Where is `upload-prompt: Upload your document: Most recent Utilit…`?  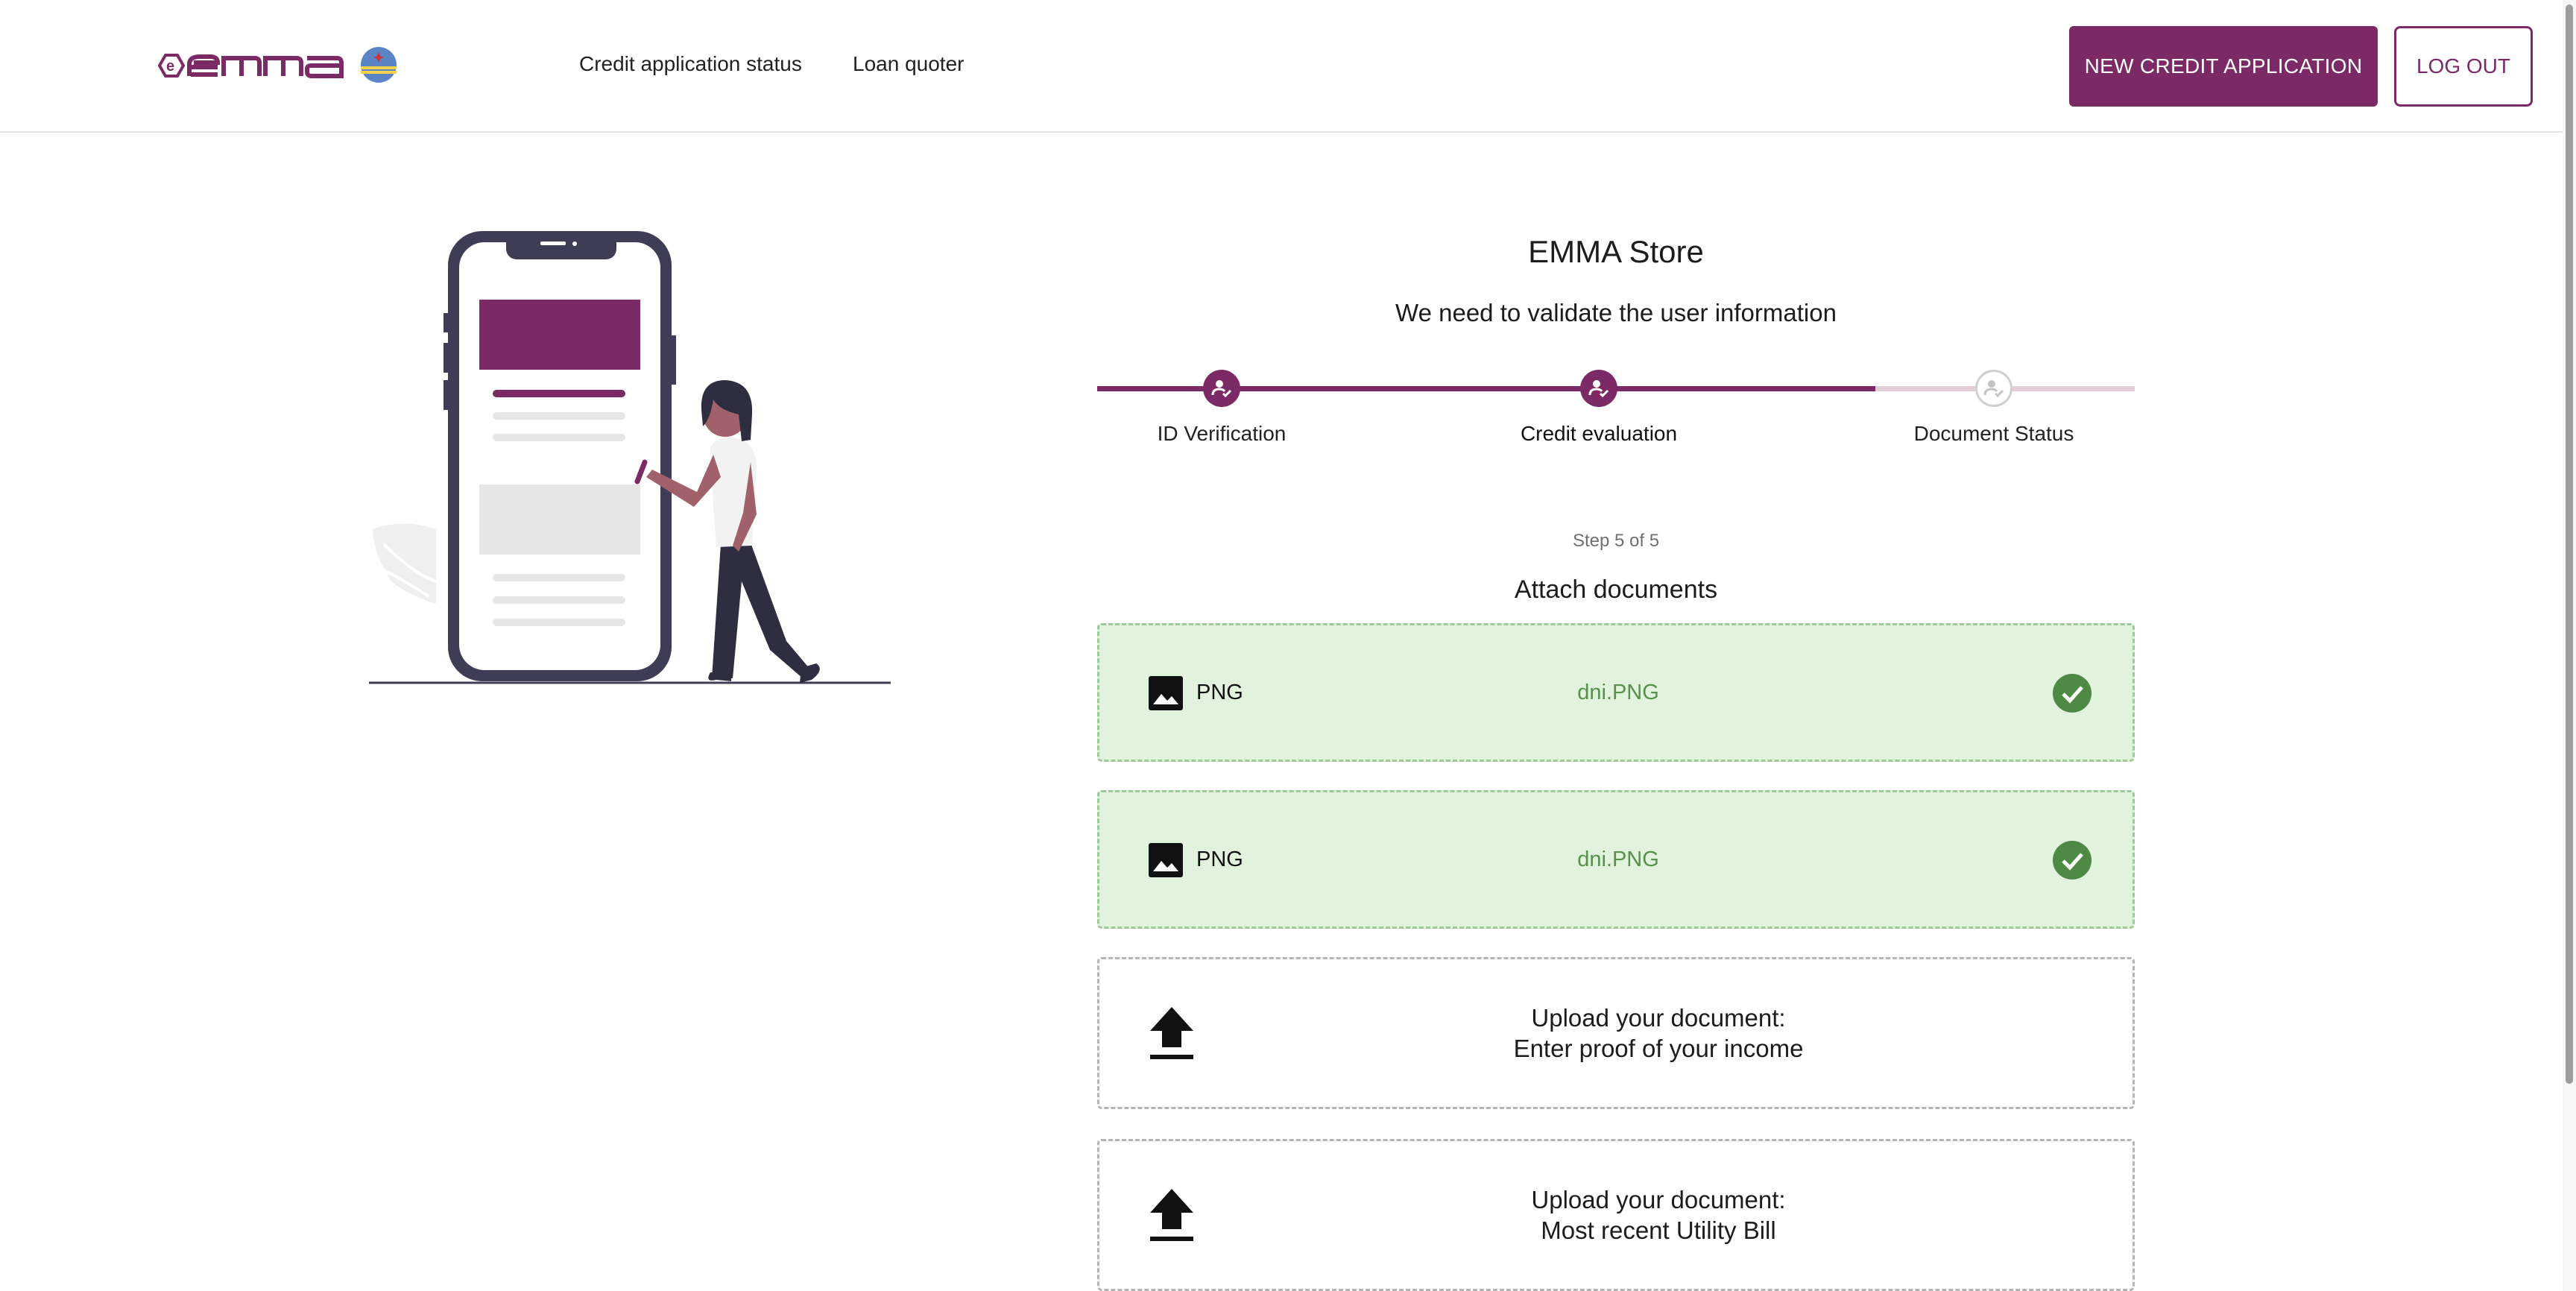
upload-prompt: Upload your document: Most recent Utilit… is located at coordinates (1658, 1215).